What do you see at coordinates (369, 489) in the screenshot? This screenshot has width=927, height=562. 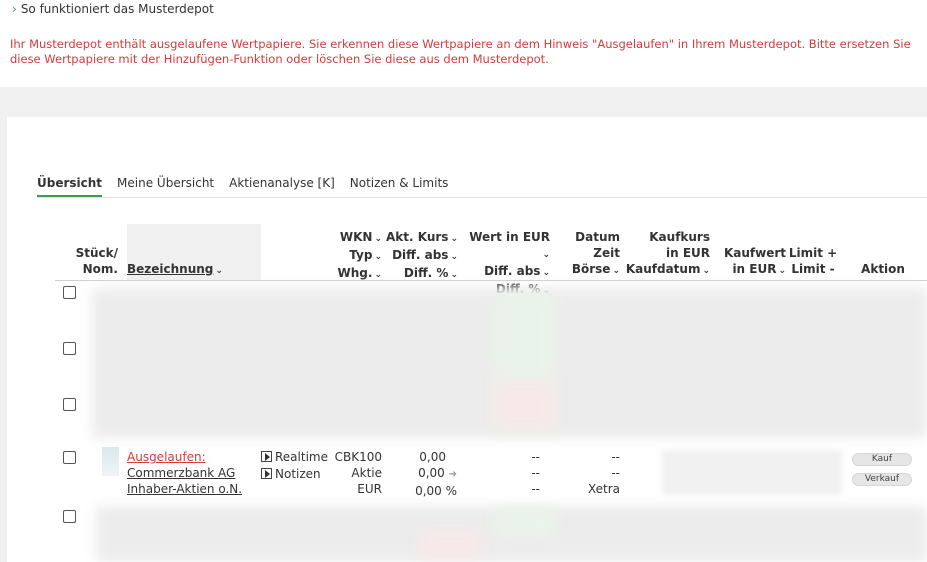 I see `whg-value: EUR` at bounding box center [369, 489].